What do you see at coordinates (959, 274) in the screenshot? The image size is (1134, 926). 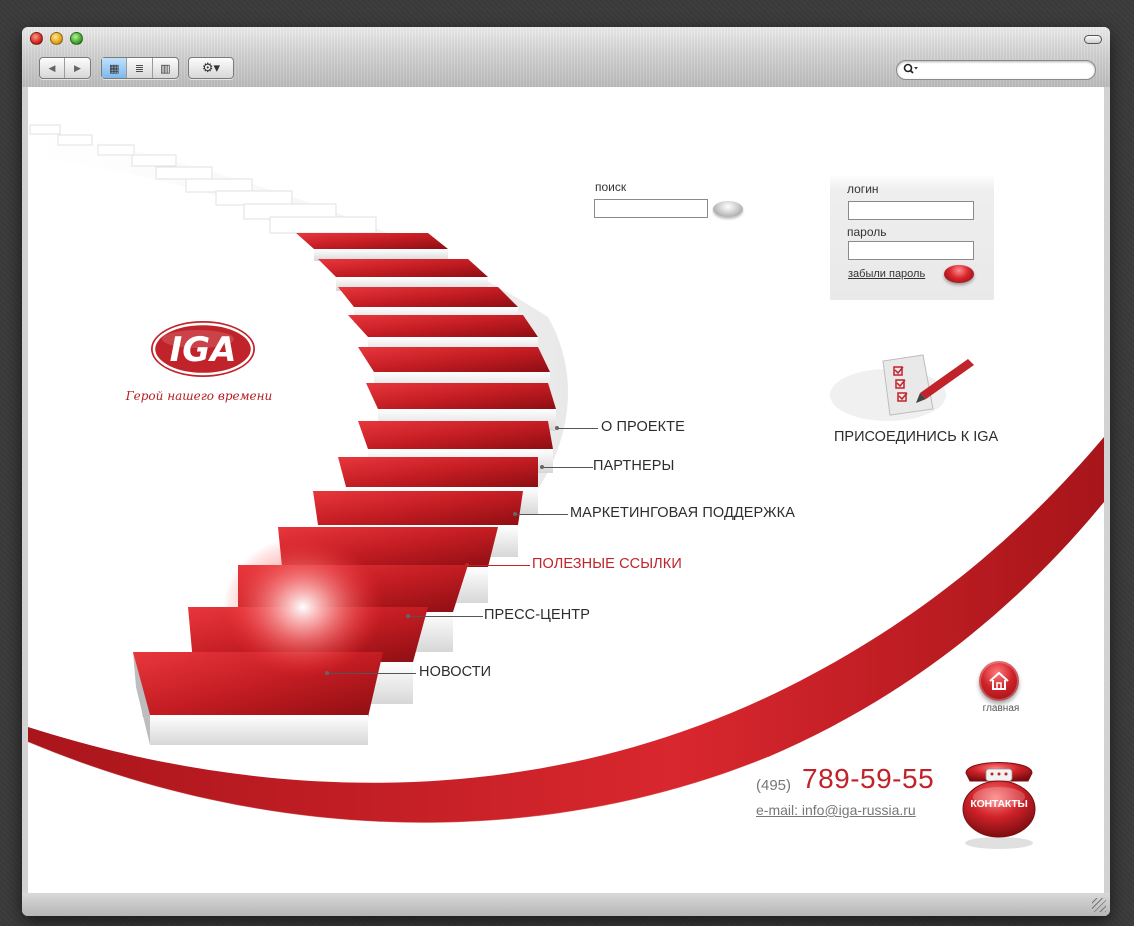 I see `login-submit-button` at bounding box center [959, 274].